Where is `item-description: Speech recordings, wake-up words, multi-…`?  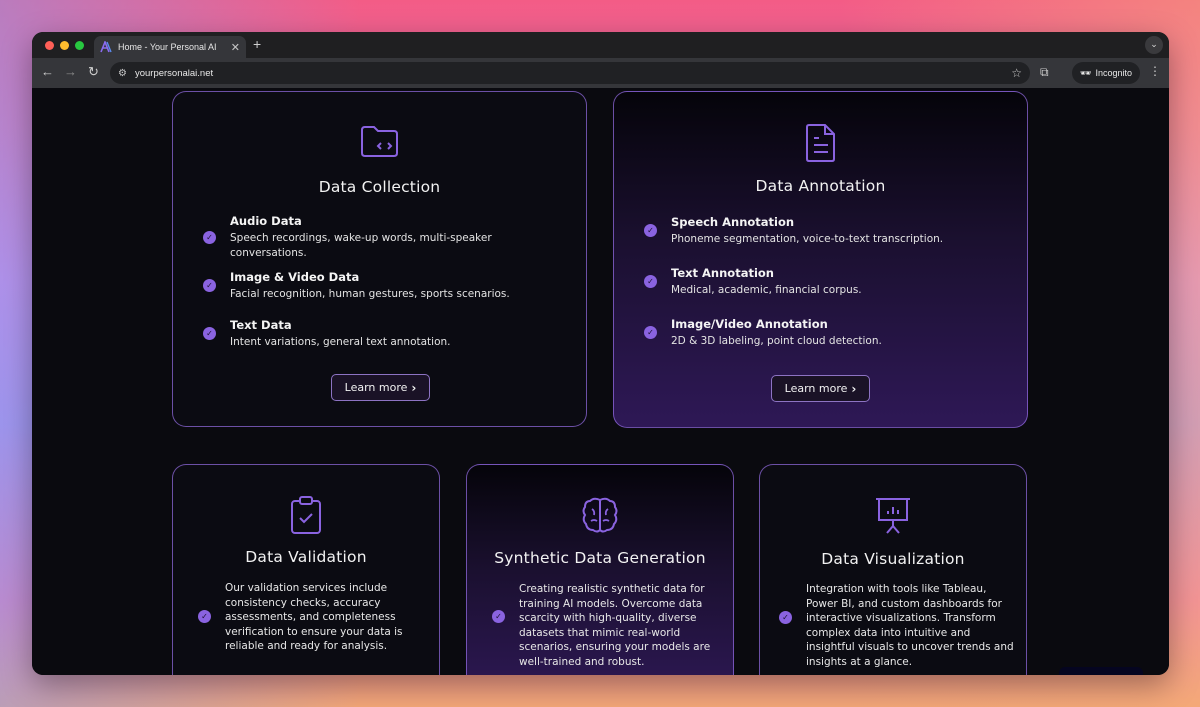
item-description: Speech recordings, wake-up words, multi-… is located at coordinates (361, 245).